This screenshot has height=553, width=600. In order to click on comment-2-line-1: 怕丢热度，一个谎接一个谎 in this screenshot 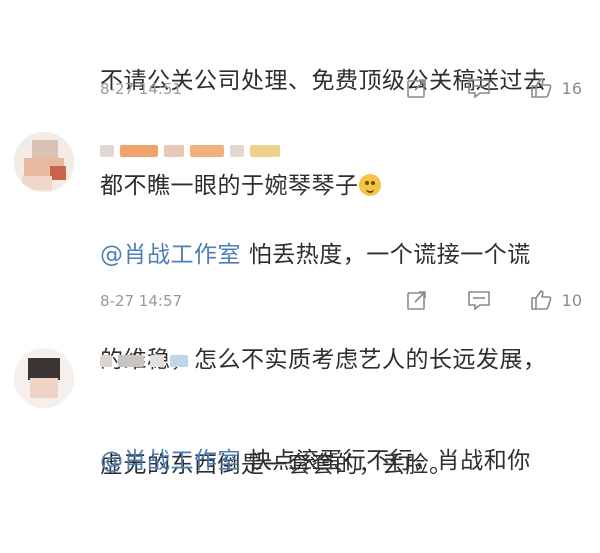, I will do `click(386, 255)`.